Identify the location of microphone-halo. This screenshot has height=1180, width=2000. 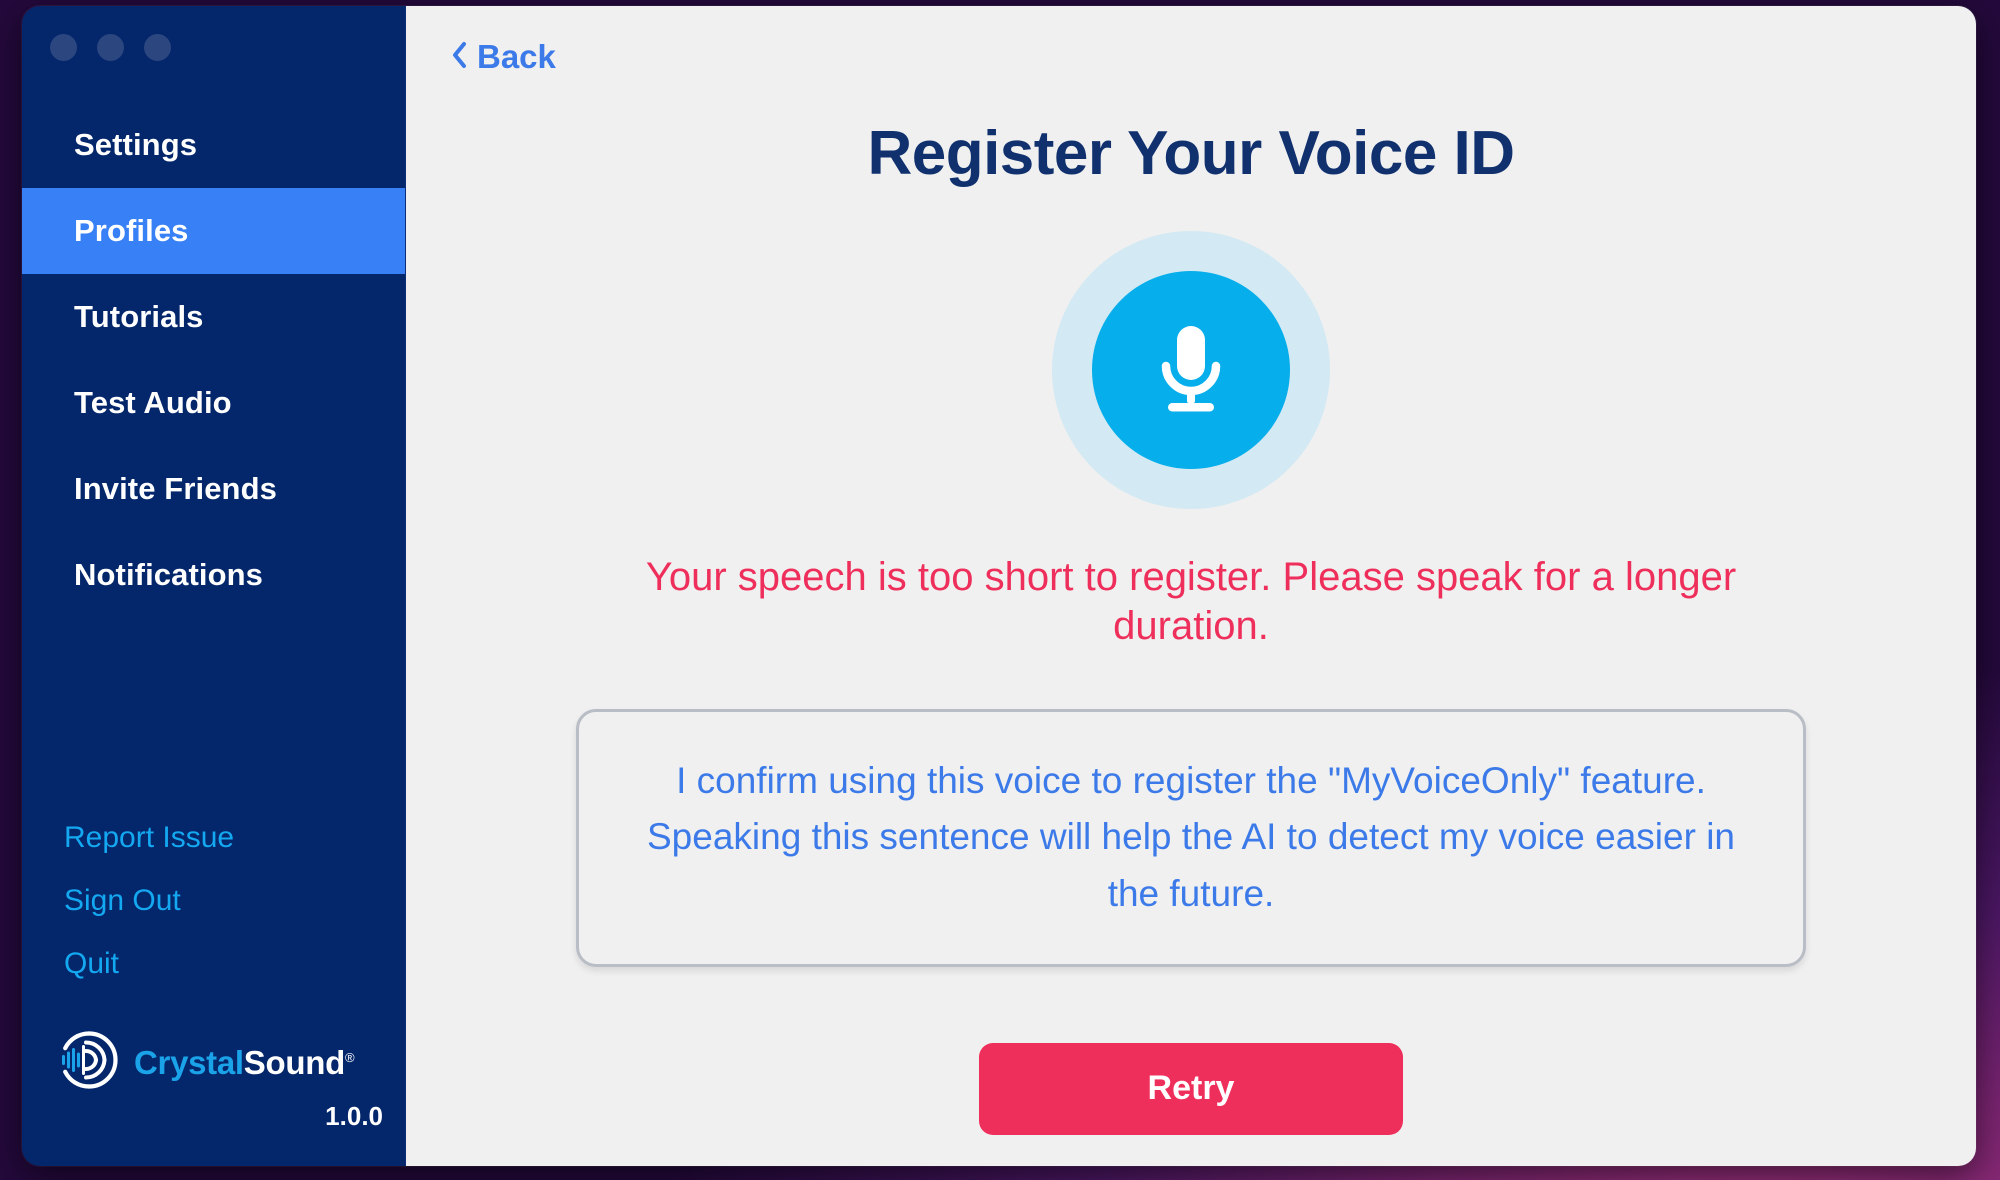
(1191, 370).